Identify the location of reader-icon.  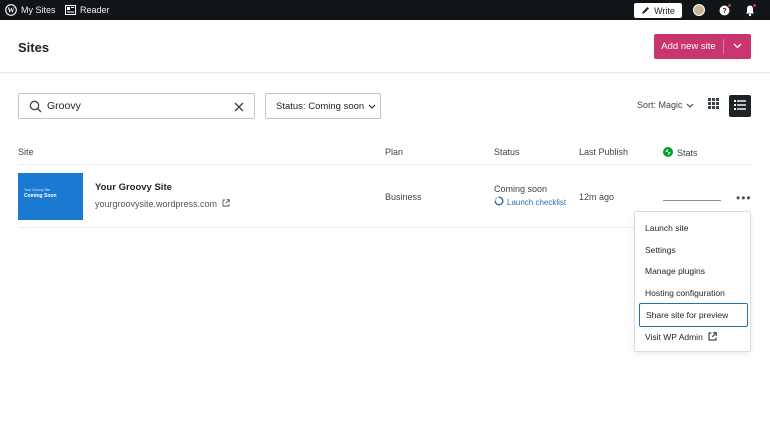
(70, 10).